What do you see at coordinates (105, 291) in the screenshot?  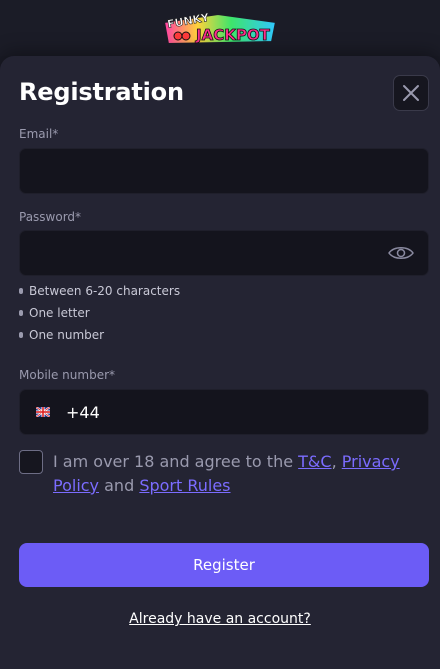 I see `password-rule-text: Between 6-20 characters` at bounding box center [105, 291].